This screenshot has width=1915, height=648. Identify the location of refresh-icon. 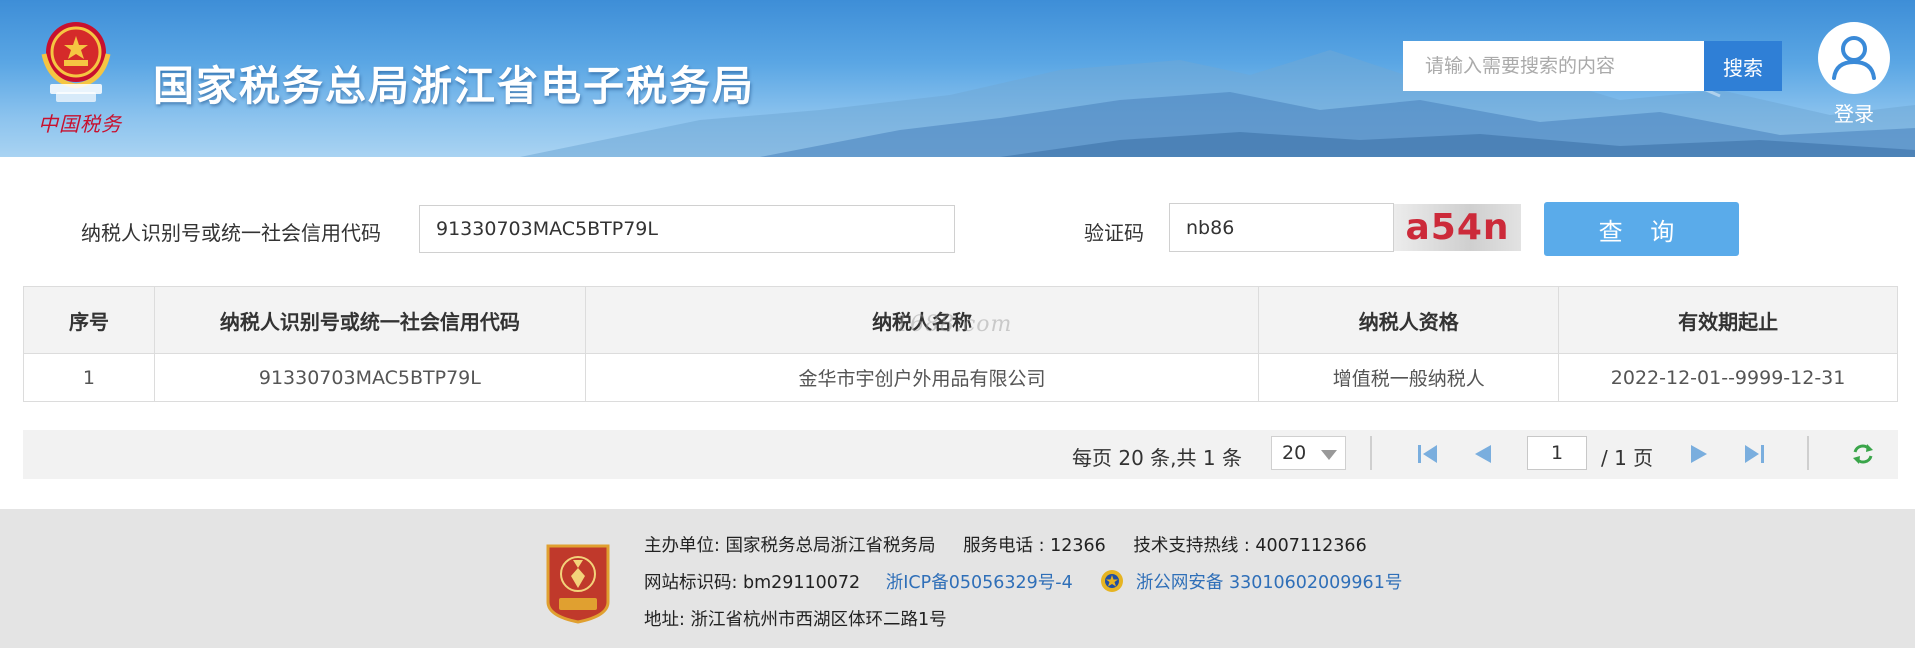
(1863, 454).